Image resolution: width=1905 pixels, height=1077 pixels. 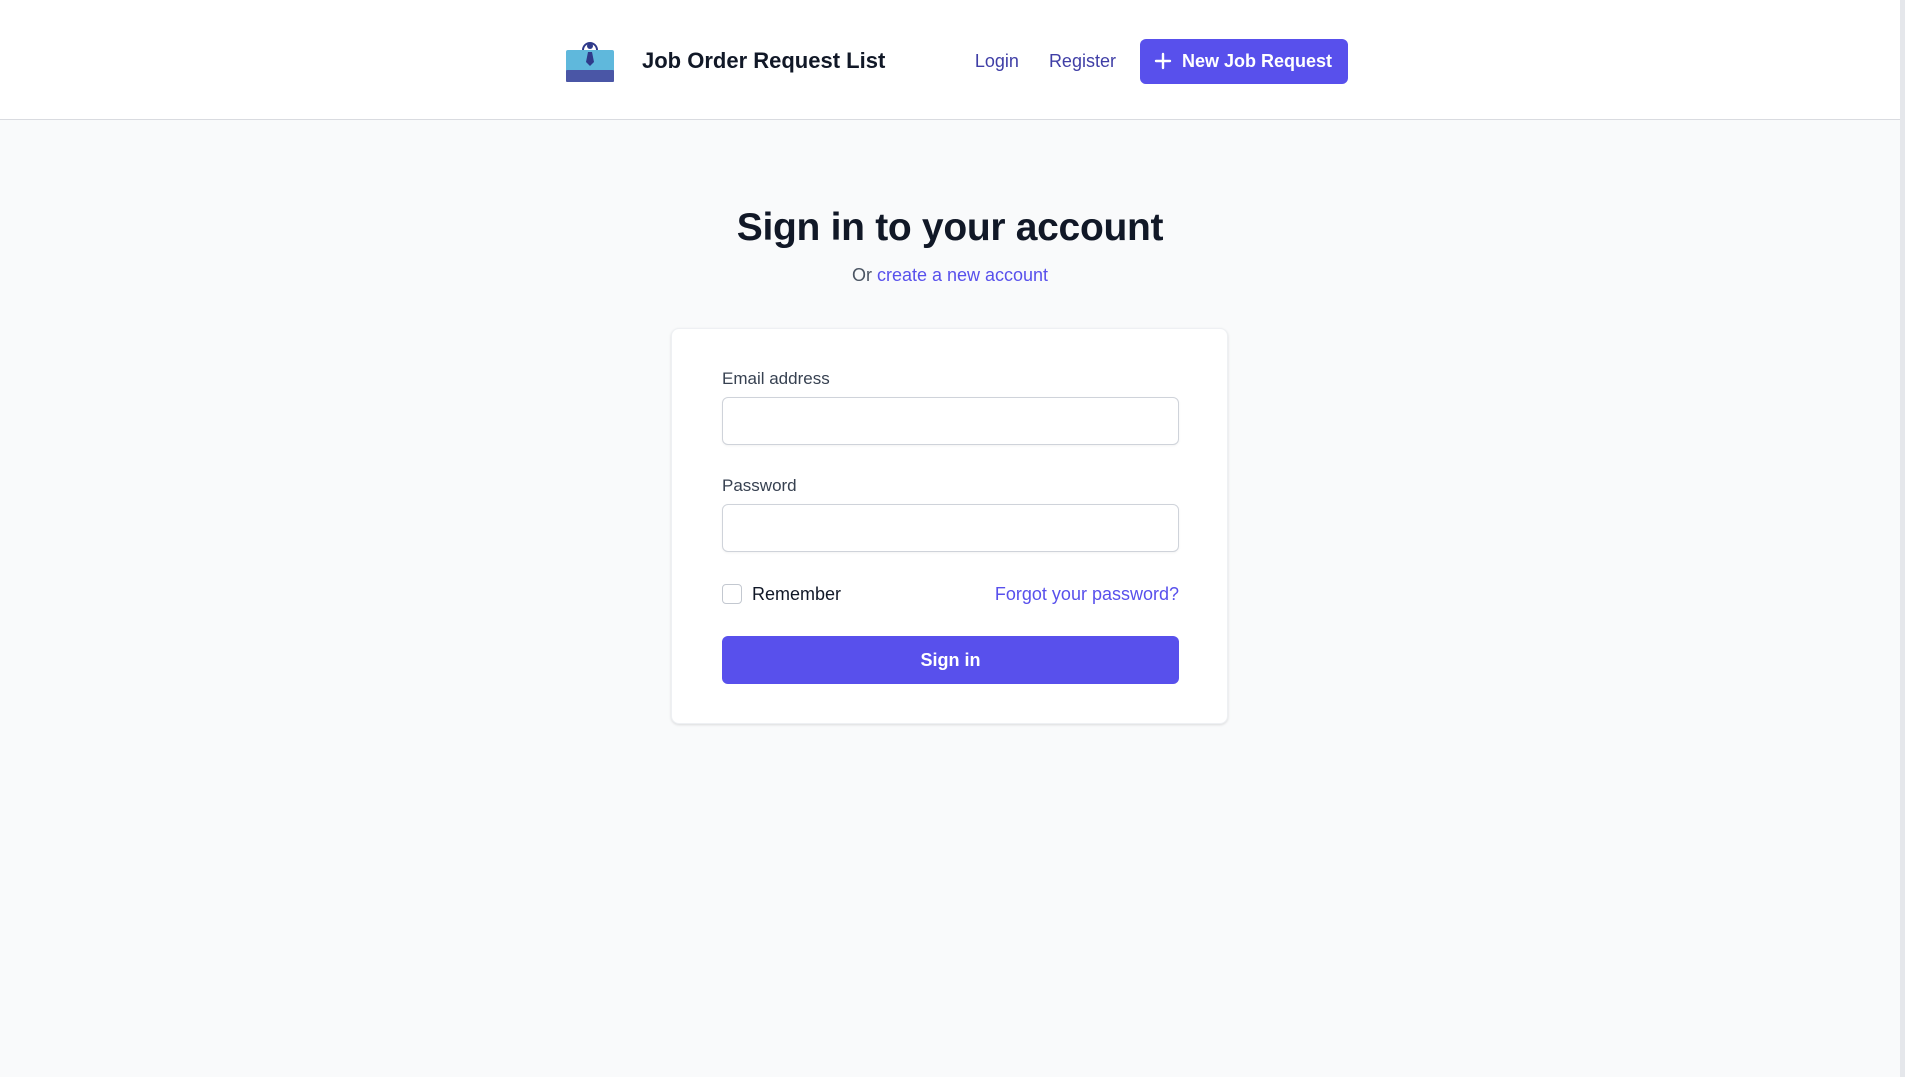 I want to click on nav-links: Login Register New Job Request, so click(x=1161, y=61).